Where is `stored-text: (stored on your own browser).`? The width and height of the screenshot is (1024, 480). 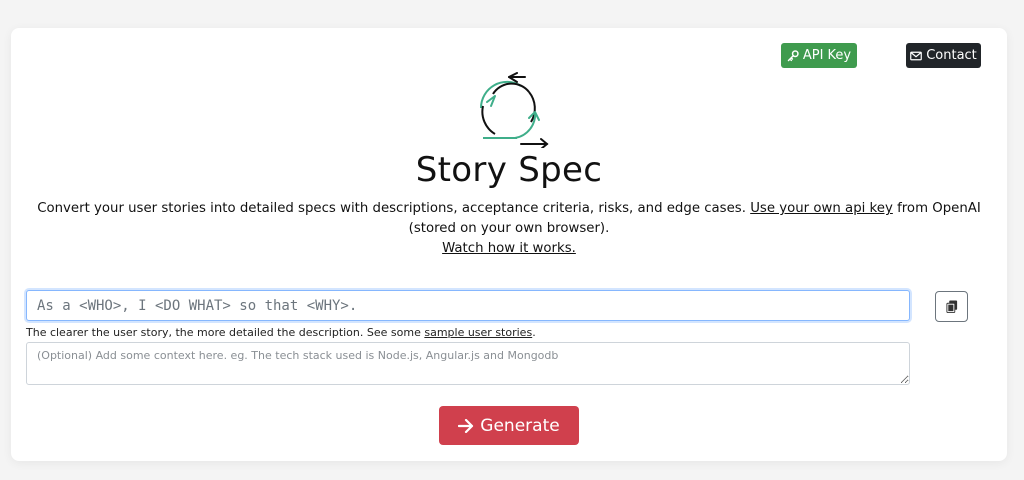 stored-text: (stored on your own browser). is located at coordinates (509, 228).